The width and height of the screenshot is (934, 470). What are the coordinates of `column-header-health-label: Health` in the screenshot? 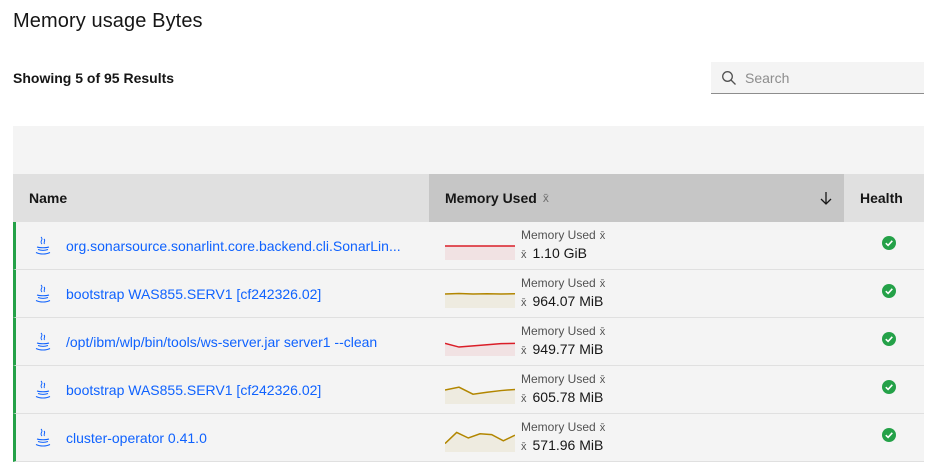 It's located at (881, 198).